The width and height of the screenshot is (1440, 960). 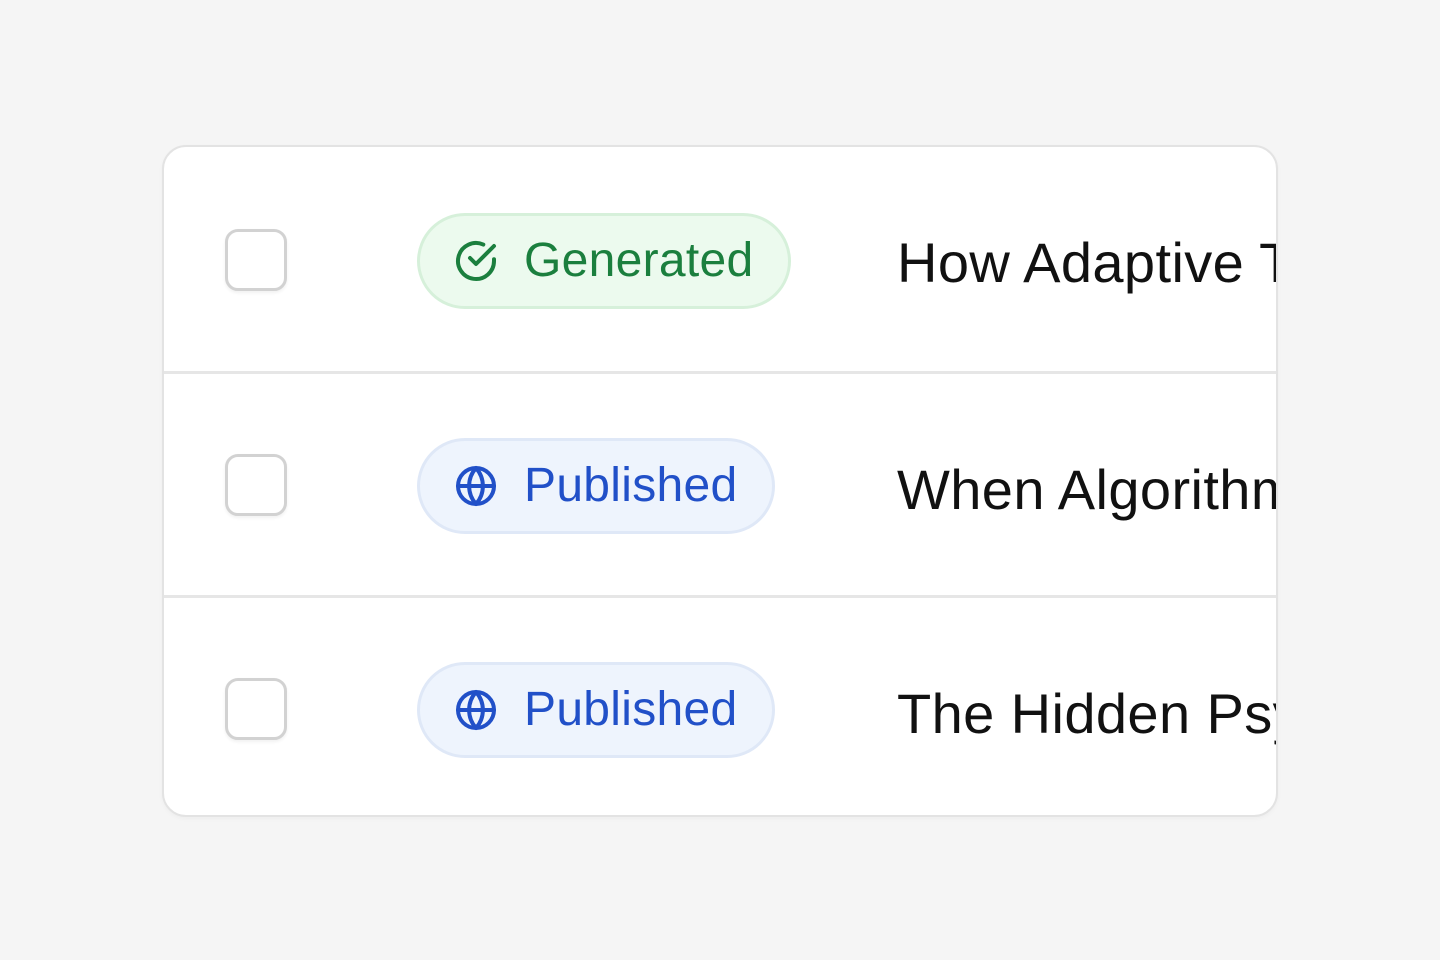 What do you see at coordinates (1086, 263) in the screenshot?
I see `article-title: How Adaptive T` at bounding box center [1086, 263].